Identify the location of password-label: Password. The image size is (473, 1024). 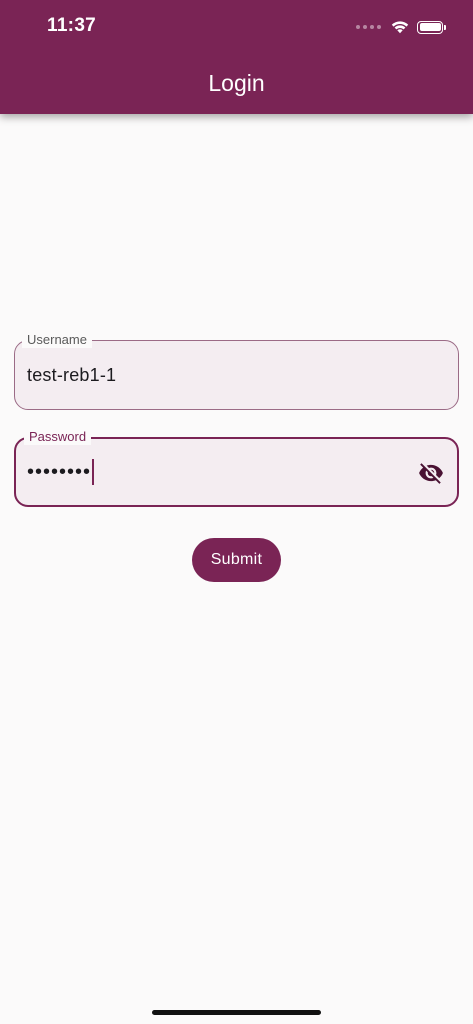
(58, 437).